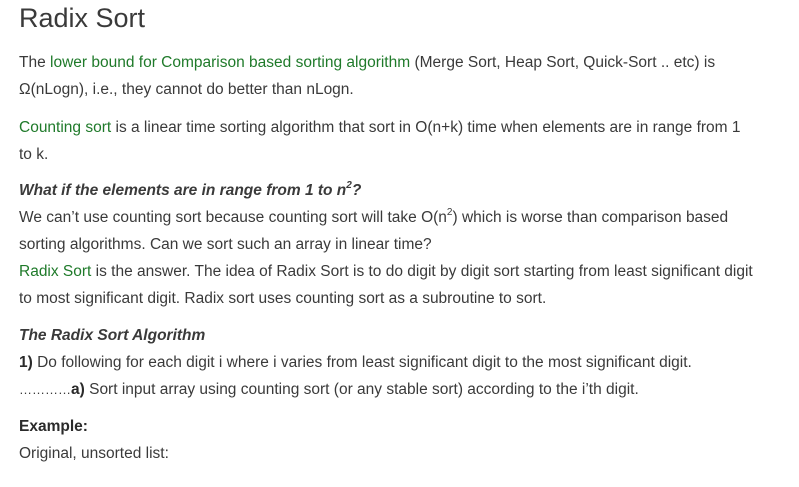 The image size is (799, 487). Describe the element at coordinates (82, 18) in the screenshot. I see `page-title: Radix Sort` at that location.